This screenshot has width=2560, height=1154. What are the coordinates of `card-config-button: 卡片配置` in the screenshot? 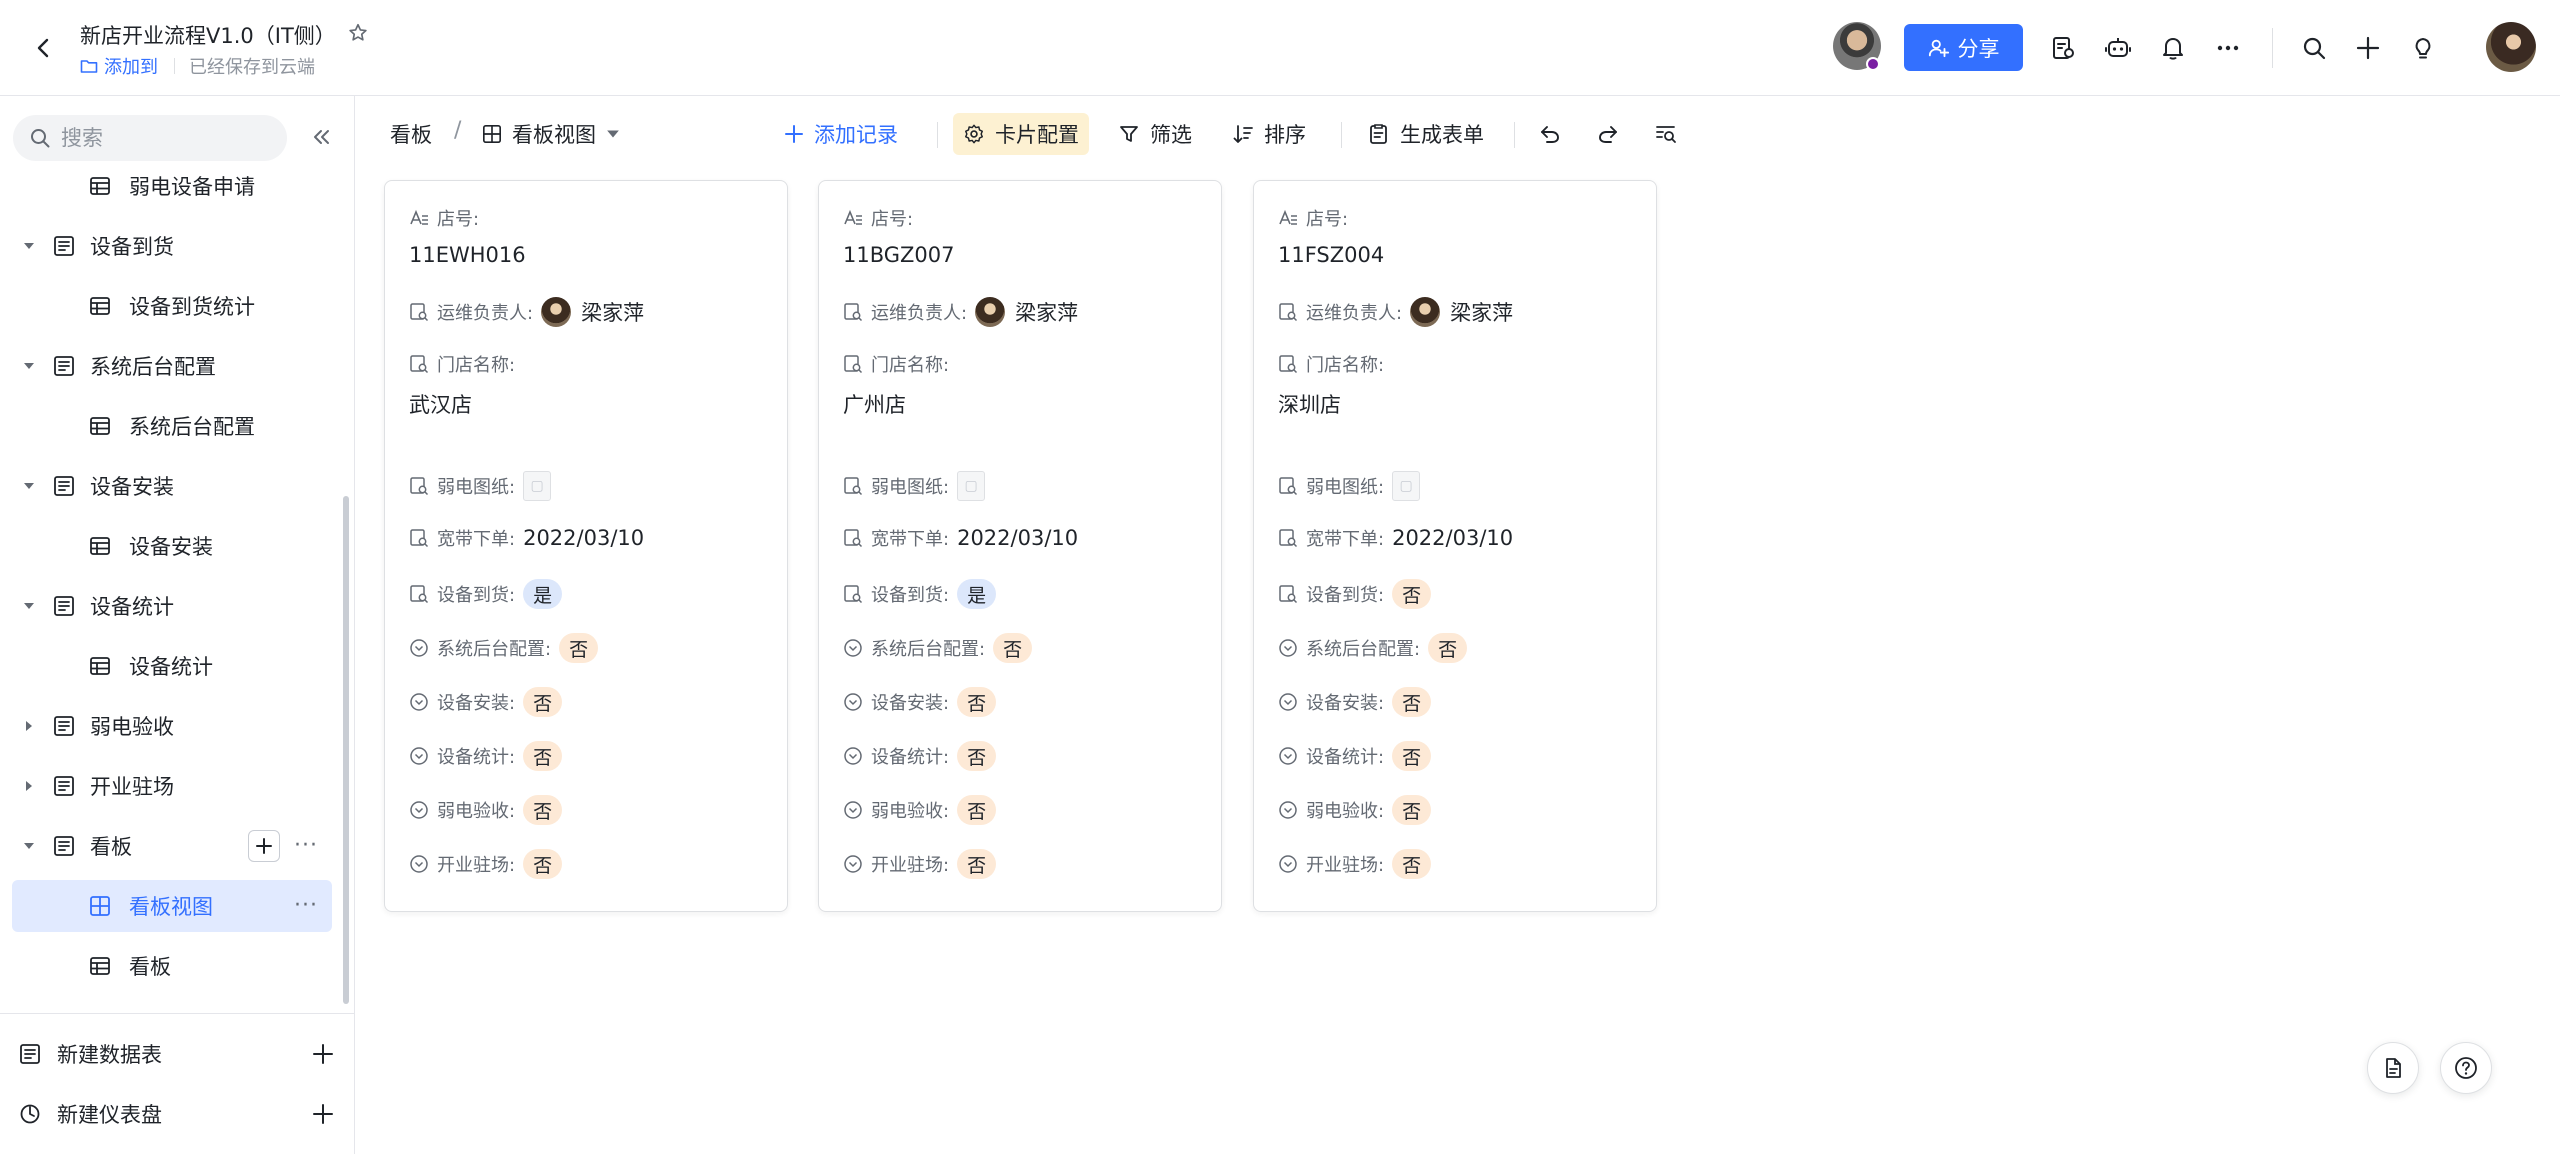 It's located at (1021, 134).